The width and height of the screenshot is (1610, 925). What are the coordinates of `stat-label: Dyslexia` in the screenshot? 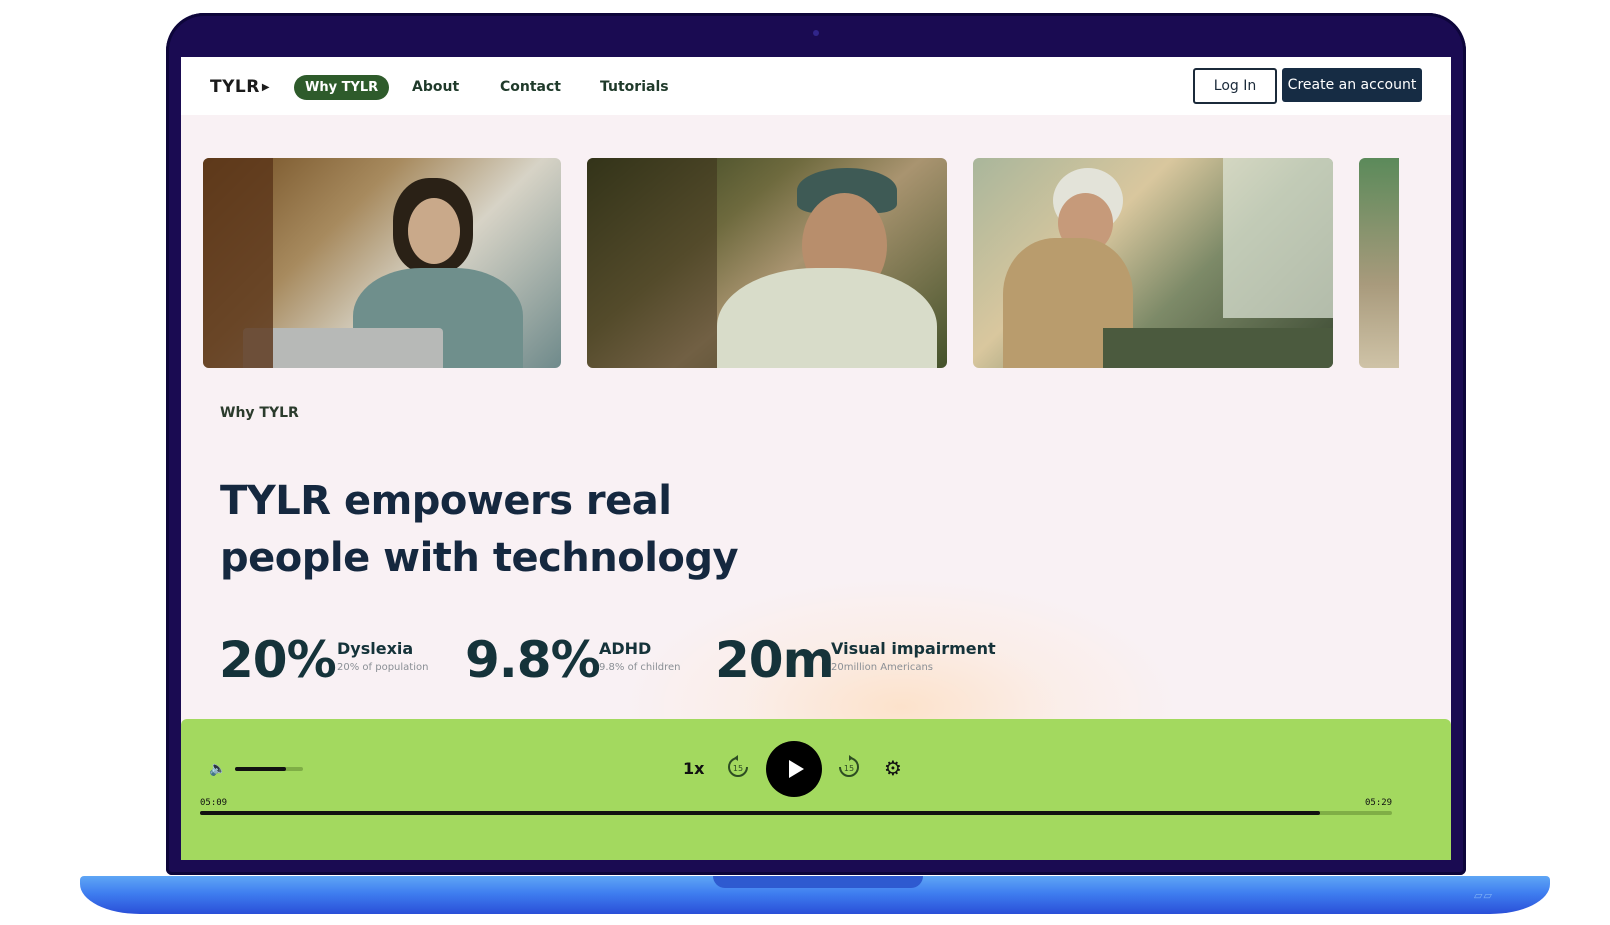 It's located at (375, 648).